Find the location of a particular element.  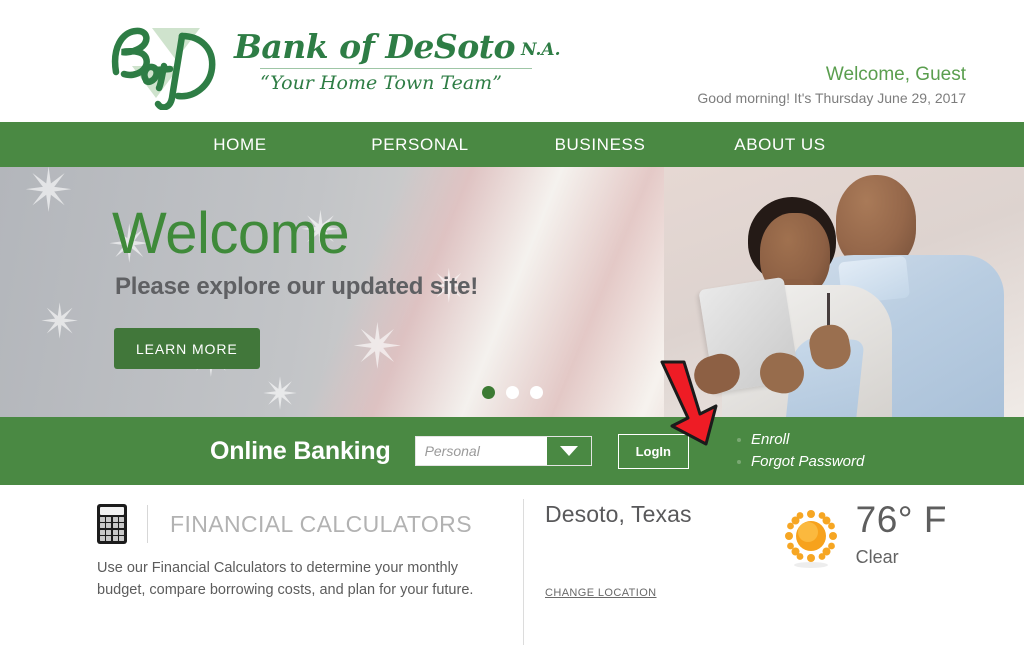

online-banking-links: Enroll Forgot Password is located at coordinates (800, 451).